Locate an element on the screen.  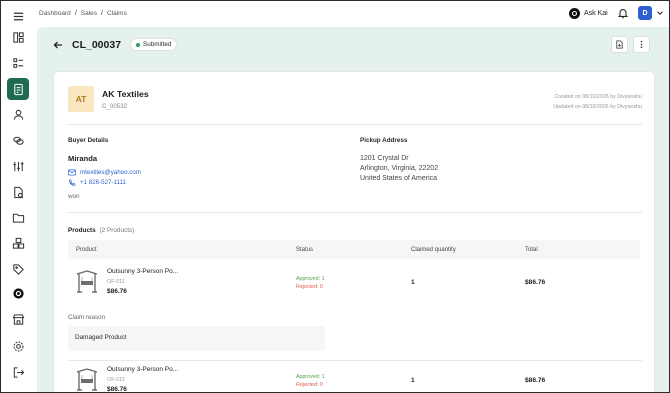
gear-icon is located at coordinates (18, 346).